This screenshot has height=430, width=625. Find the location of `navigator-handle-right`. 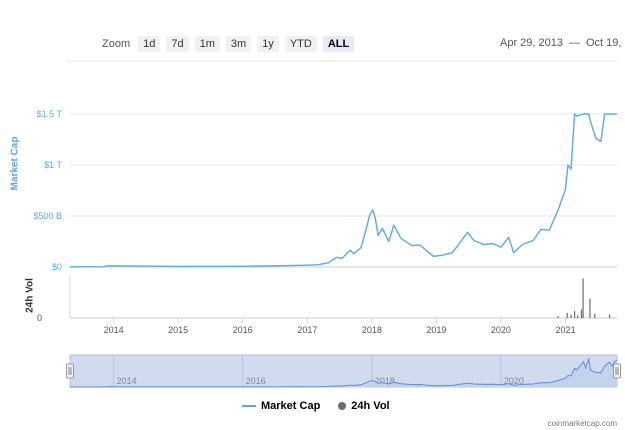

navigator-handle-right is located at coordinates (617, 371).